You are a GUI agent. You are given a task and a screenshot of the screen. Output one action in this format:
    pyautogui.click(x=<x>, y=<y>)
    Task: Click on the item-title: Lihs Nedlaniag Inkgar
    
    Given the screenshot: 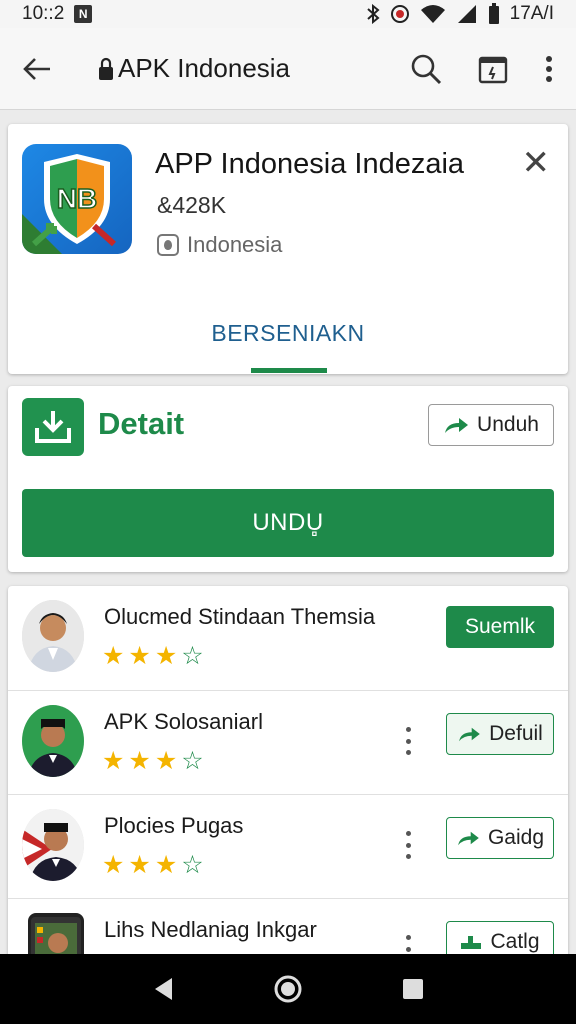 What is the action you would take?
    pyautogui.click(x=210, y=929)
    